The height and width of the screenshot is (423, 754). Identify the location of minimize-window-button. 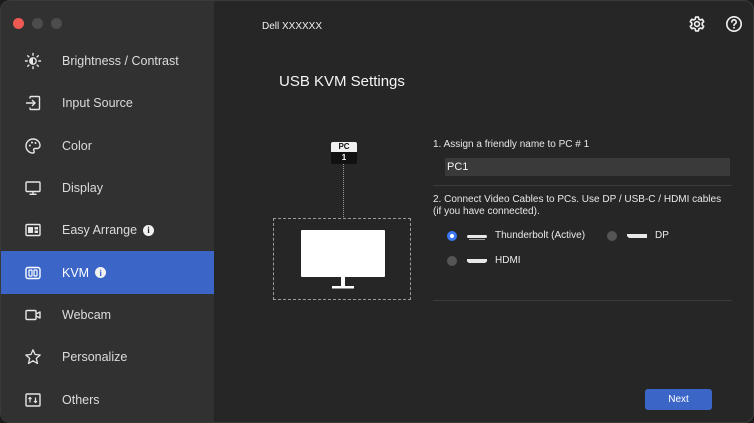
(37, 23).